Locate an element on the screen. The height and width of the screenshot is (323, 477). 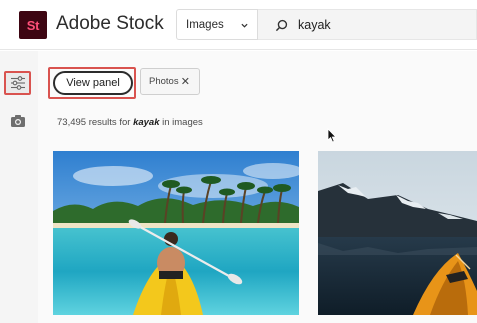
logo-text: St is located at coordinates (33, 25).